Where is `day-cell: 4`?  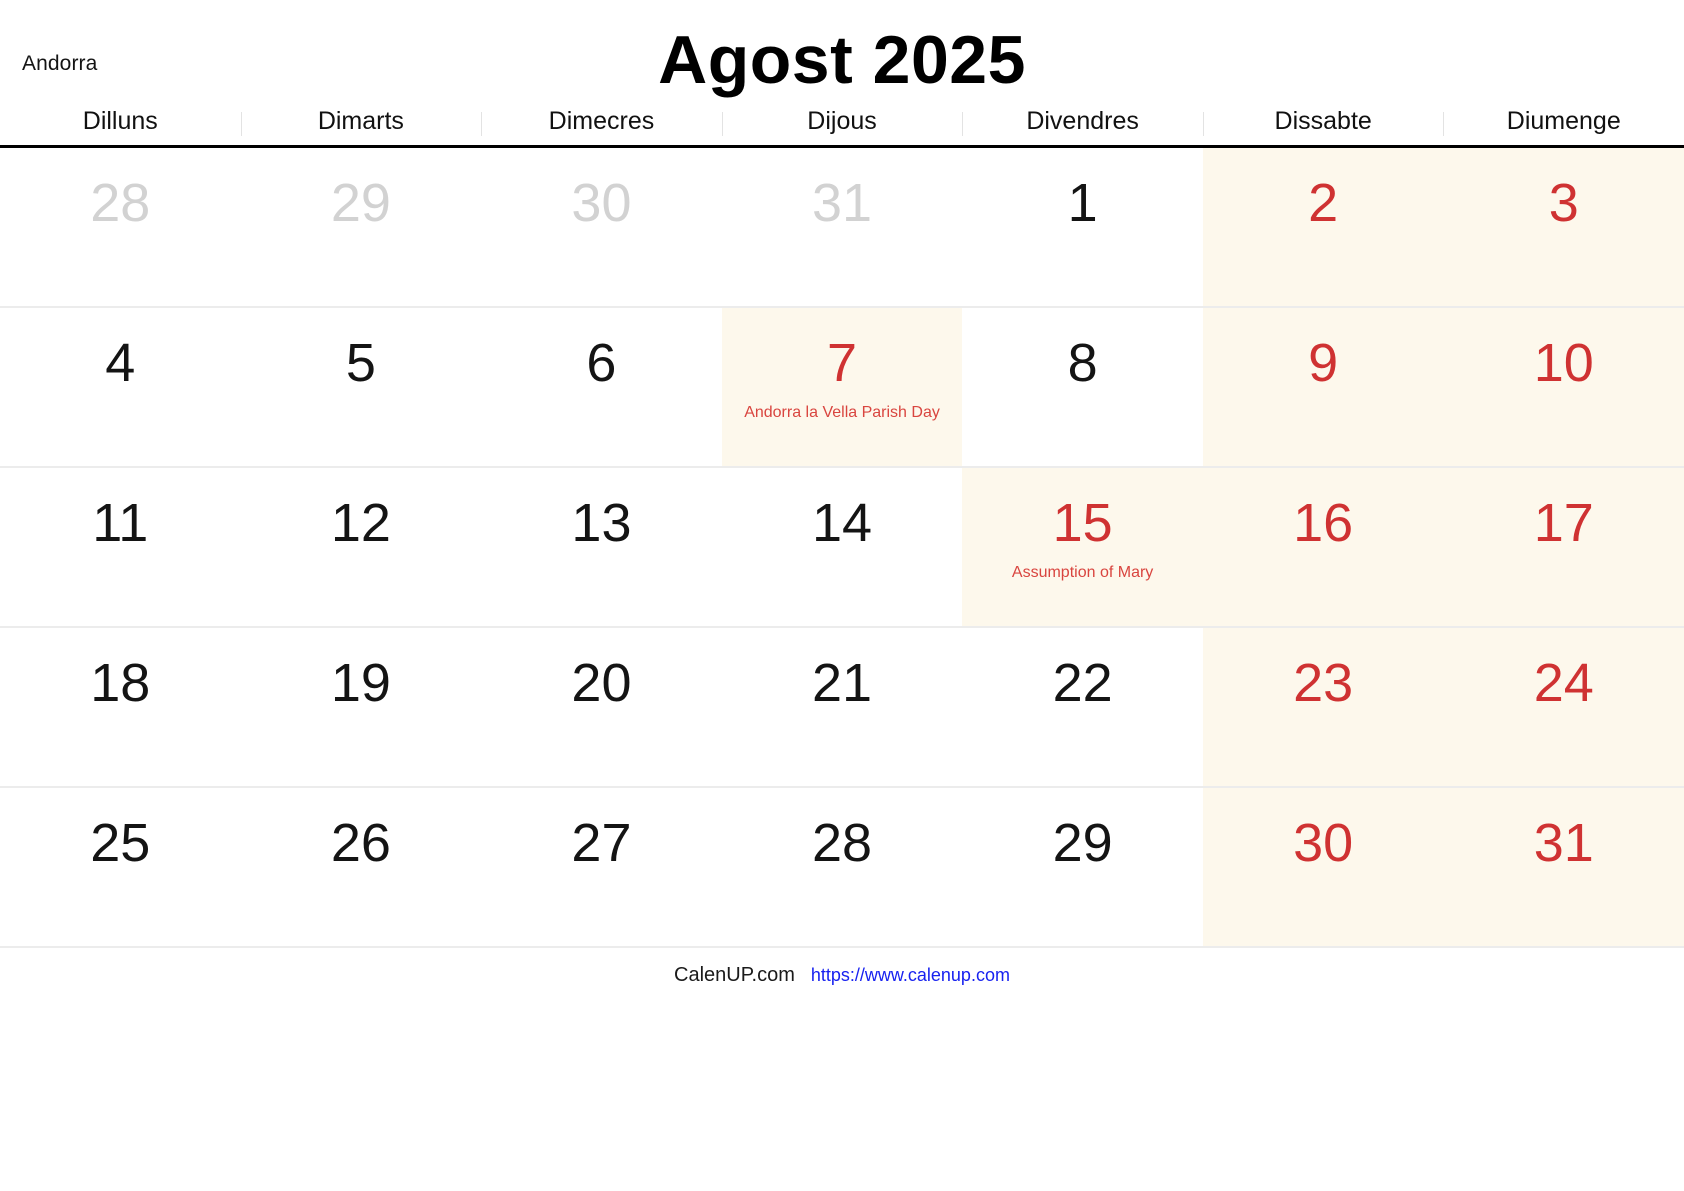 day-cell: 4 is located at coordinates (120, 387).